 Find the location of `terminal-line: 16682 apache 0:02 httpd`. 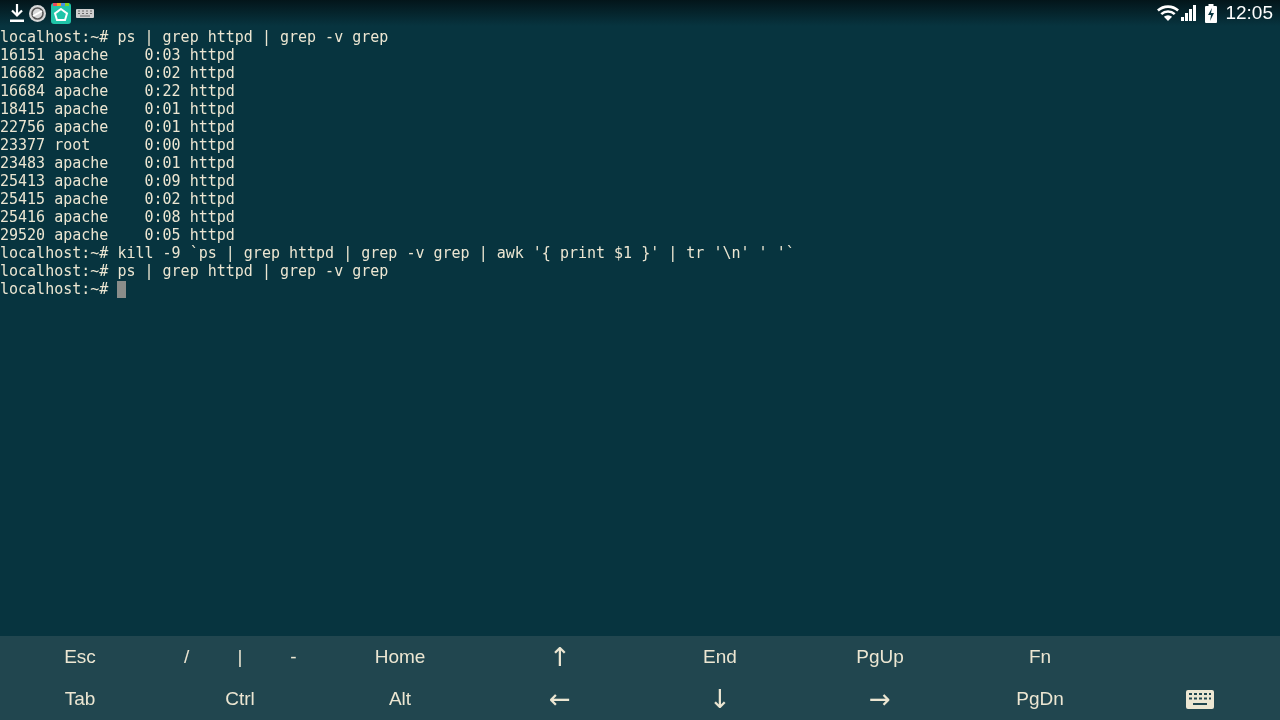

terminal-line: 16682 apache 0:02 httpd is located at coordinates (117, 73).